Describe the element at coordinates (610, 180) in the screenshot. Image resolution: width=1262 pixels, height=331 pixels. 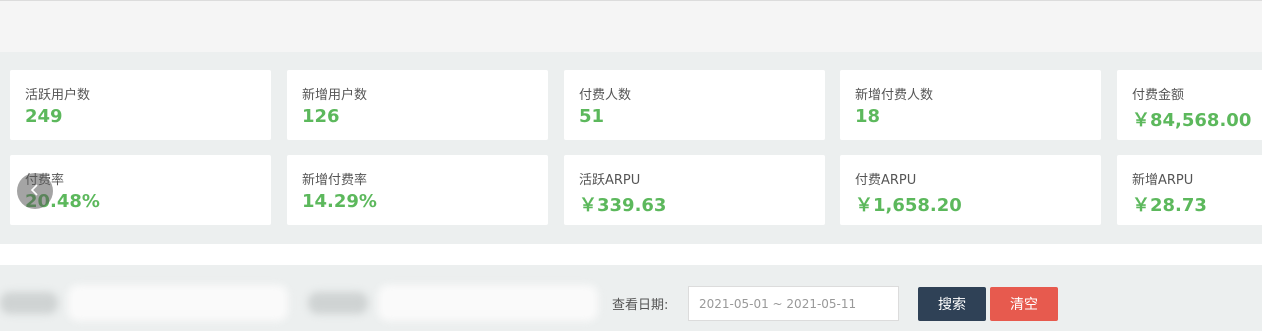
I see `stat-label: 活跃ARPU` at that location.